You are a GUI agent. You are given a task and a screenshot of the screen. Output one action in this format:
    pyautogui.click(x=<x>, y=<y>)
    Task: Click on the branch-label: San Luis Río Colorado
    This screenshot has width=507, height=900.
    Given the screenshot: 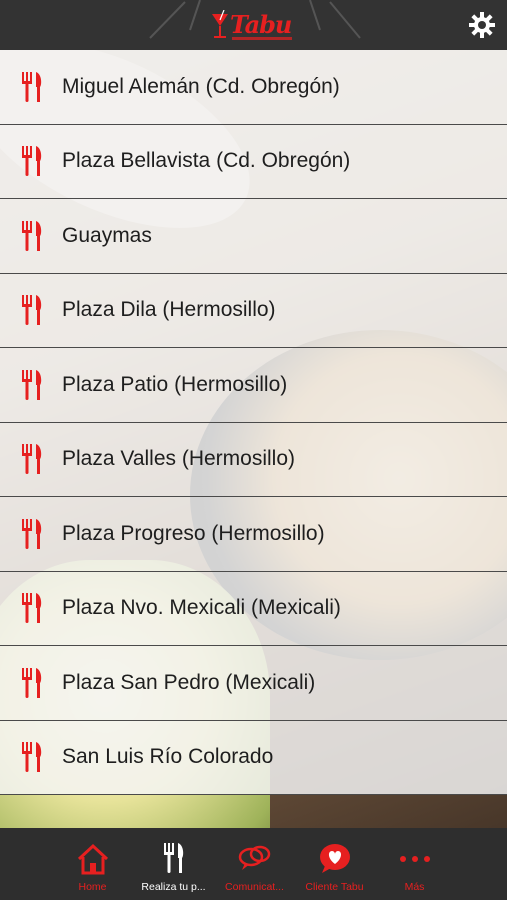 What is the action you would take?
    pyautogui.click(x=168, y=757)
    